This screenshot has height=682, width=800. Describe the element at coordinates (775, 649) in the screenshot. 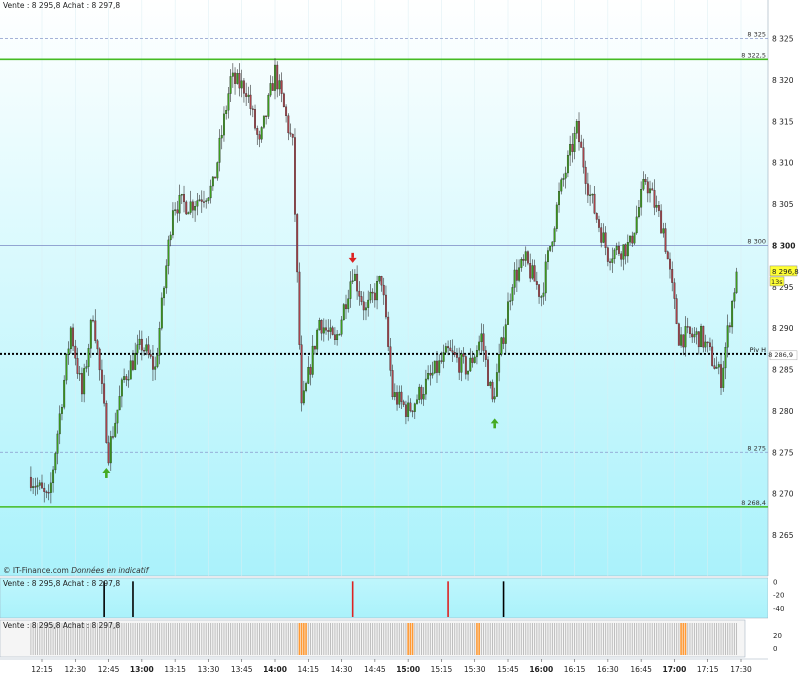

I see `volume-panel-tick: 0` at that location.